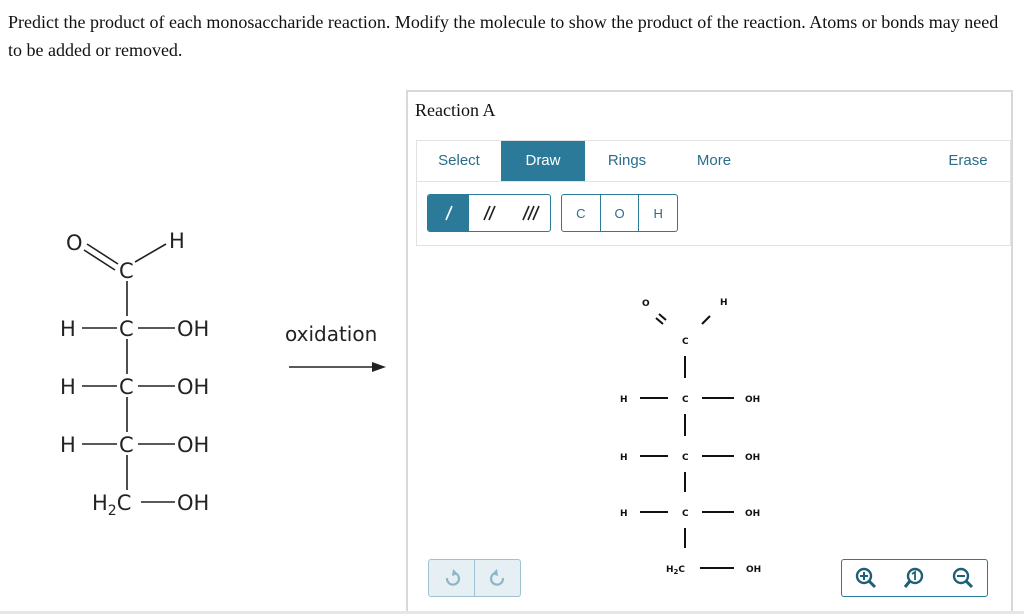 This screenshot has height=614, width=1024. Describe the element at coordinates (685, 342) in the screenshot. I see `canvas-carbon-1: C` at that location.